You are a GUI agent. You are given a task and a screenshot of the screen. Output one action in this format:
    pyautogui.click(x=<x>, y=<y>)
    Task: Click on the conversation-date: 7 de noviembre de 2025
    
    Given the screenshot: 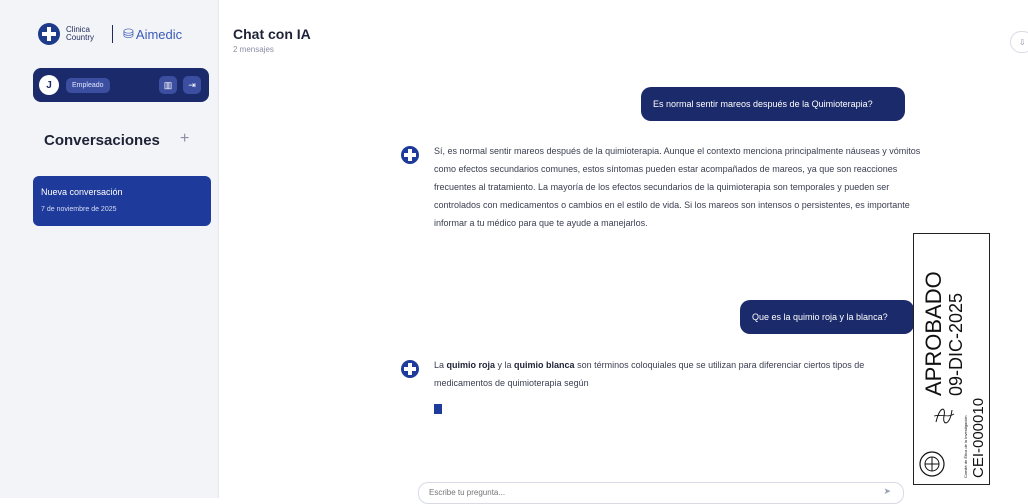 What is the action you would take?
    pyautogui.click(x=79, y=209)
    